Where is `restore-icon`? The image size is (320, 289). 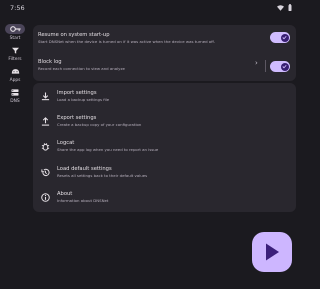 restore-icon is located at coordinates (45, 172).